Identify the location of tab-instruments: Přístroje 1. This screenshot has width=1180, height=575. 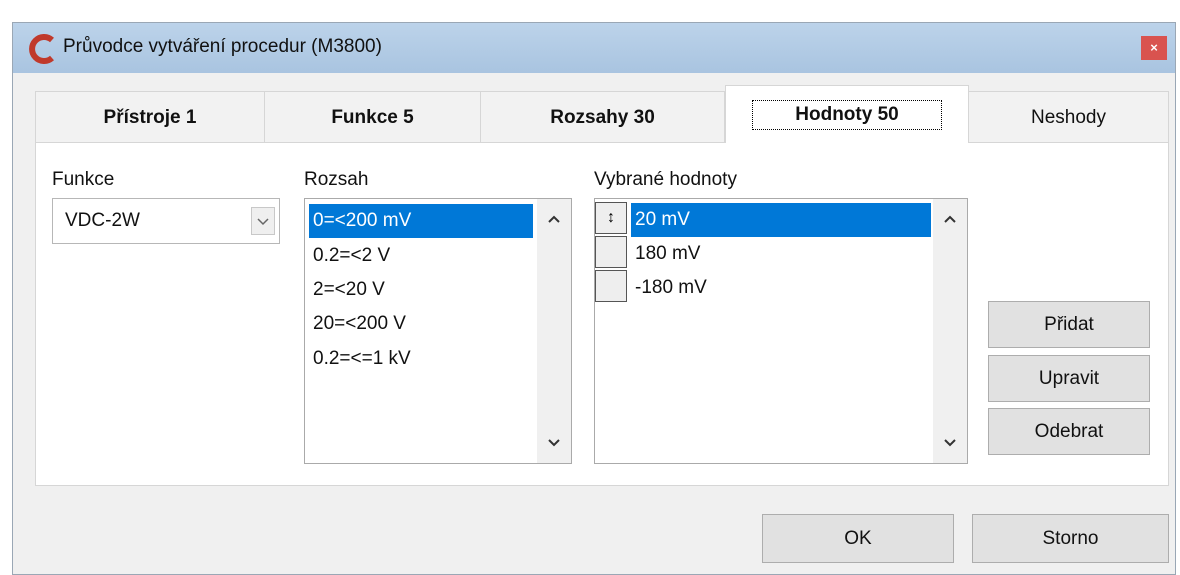
(150, 117).